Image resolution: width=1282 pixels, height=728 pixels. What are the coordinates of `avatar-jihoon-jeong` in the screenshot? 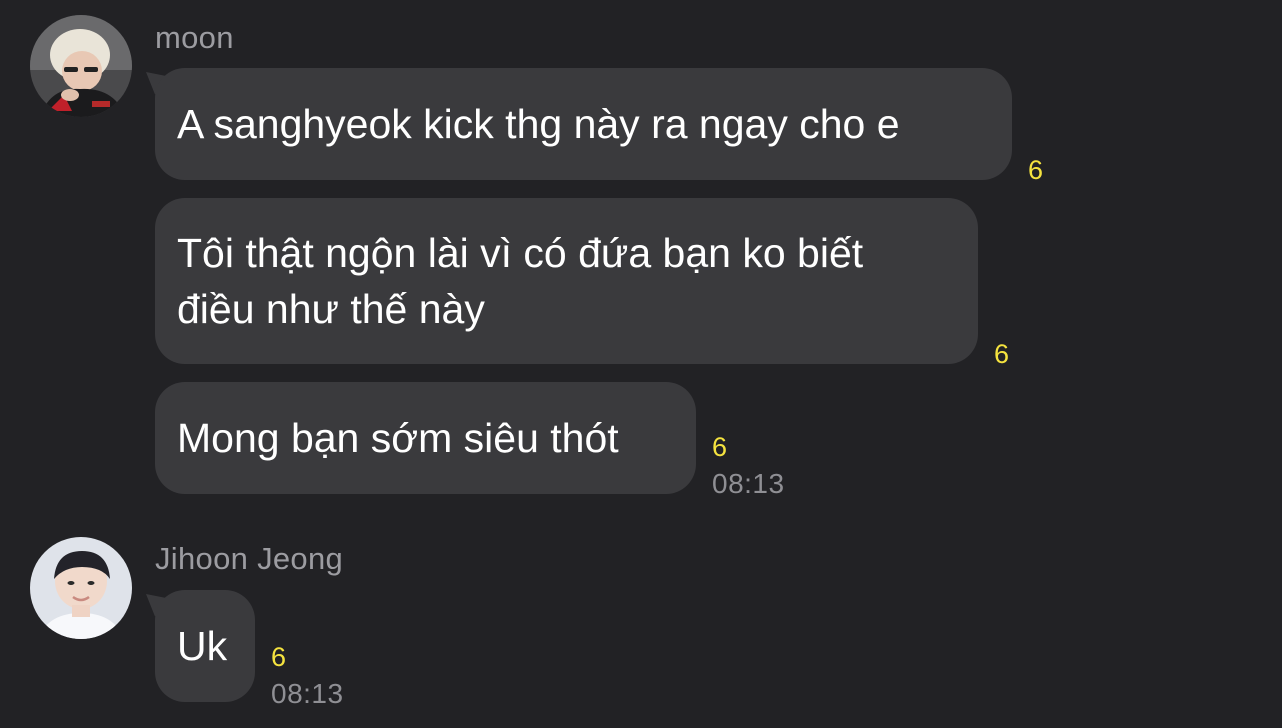 It's located at (81, 588).